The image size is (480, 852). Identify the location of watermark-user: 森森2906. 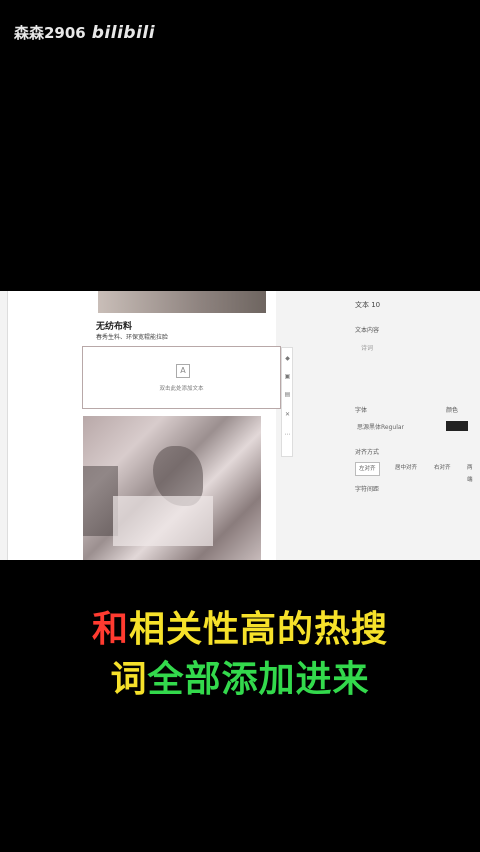
(50, 33).